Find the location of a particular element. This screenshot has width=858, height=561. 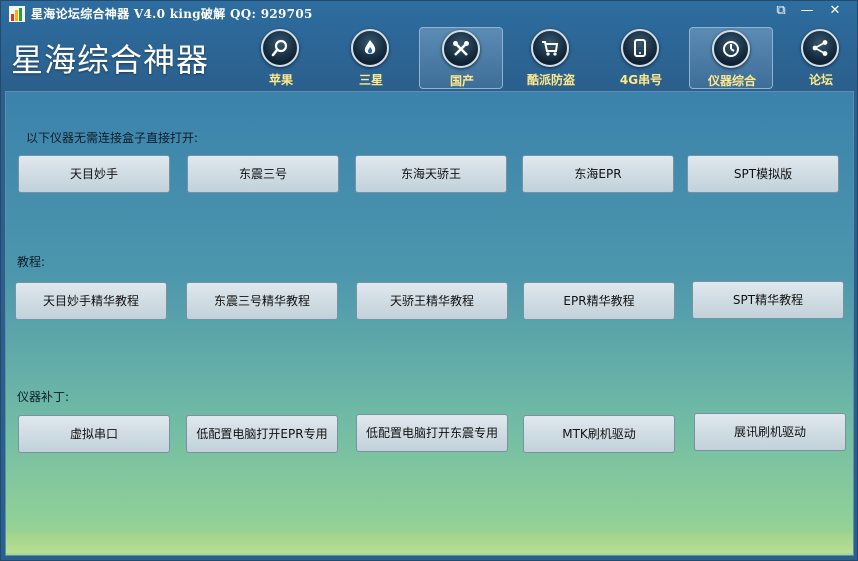

patch-button: 低配置电脑打开东震专用 is located at coordinates (432, 433).